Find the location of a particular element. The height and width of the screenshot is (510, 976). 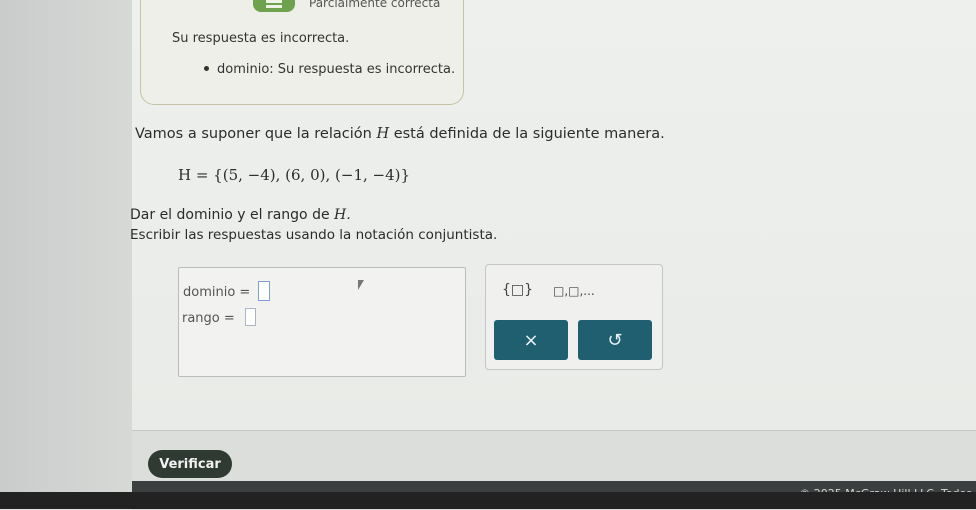

instruction-domain-range: Dar el dominio y el rango de H. is located at coordinates (240, 215).